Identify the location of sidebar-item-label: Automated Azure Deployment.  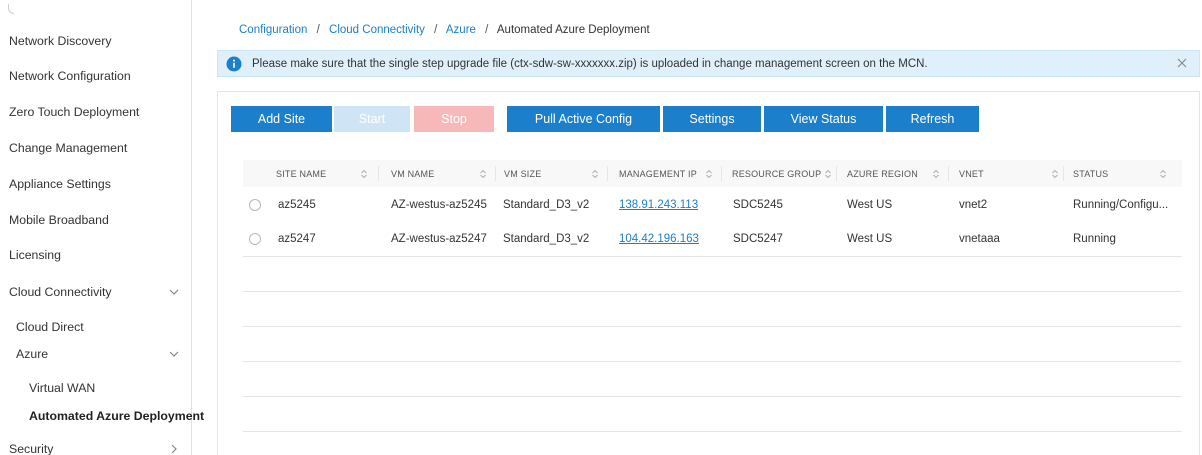
(117, 416).